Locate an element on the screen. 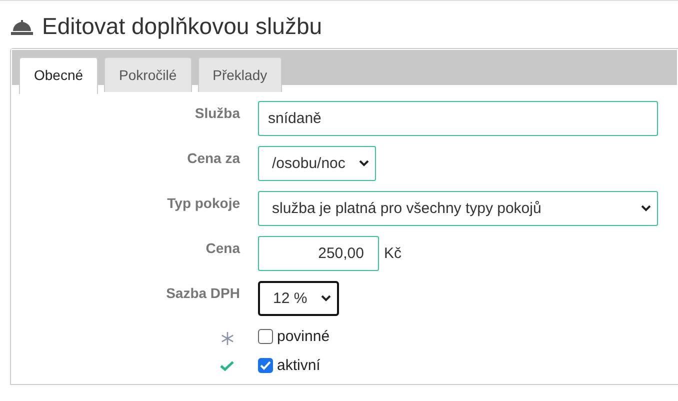  dropdown: 12 % is located at coordinates (299, 298).